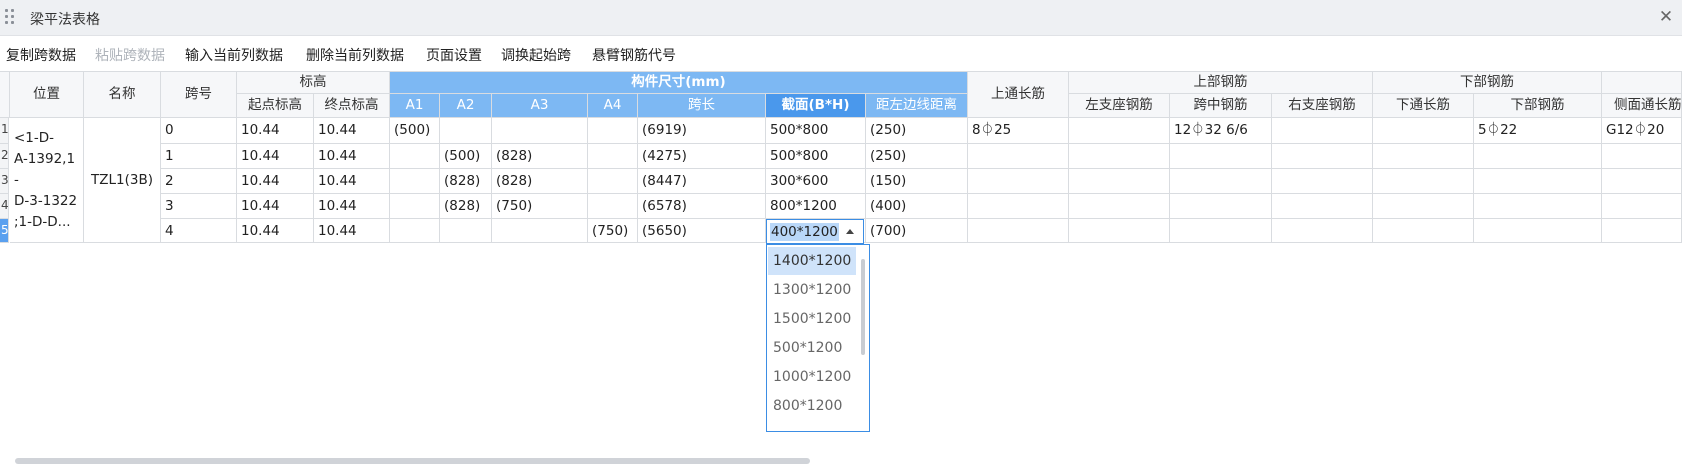 The width and height of the screenshot is (1682, 469). What do you see at coordinates (130, 55) in the screenshot?
I see `paste-span-data-button: 粘贴跨数据` at bounding box center [130, 55].